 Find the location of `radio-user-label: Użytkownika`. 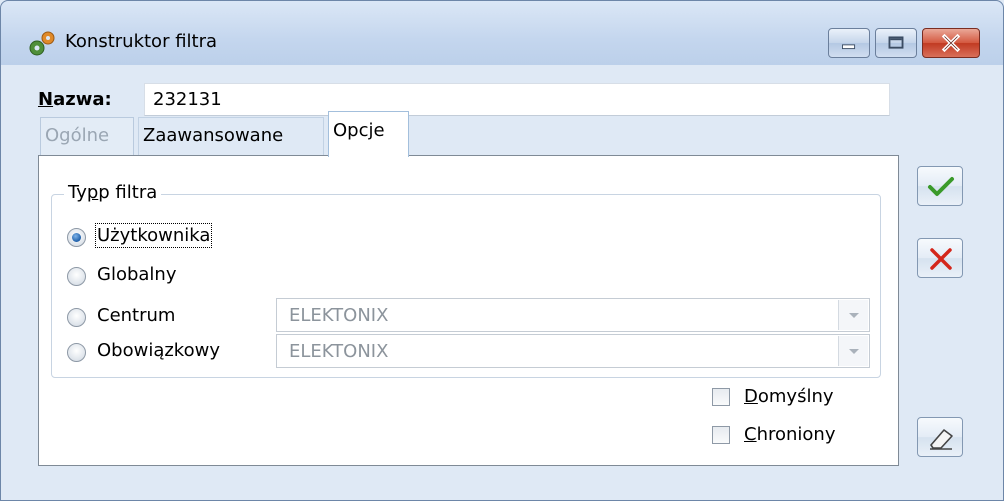

radio-user-label: Użytkownika is located at coordinates (153, 235).